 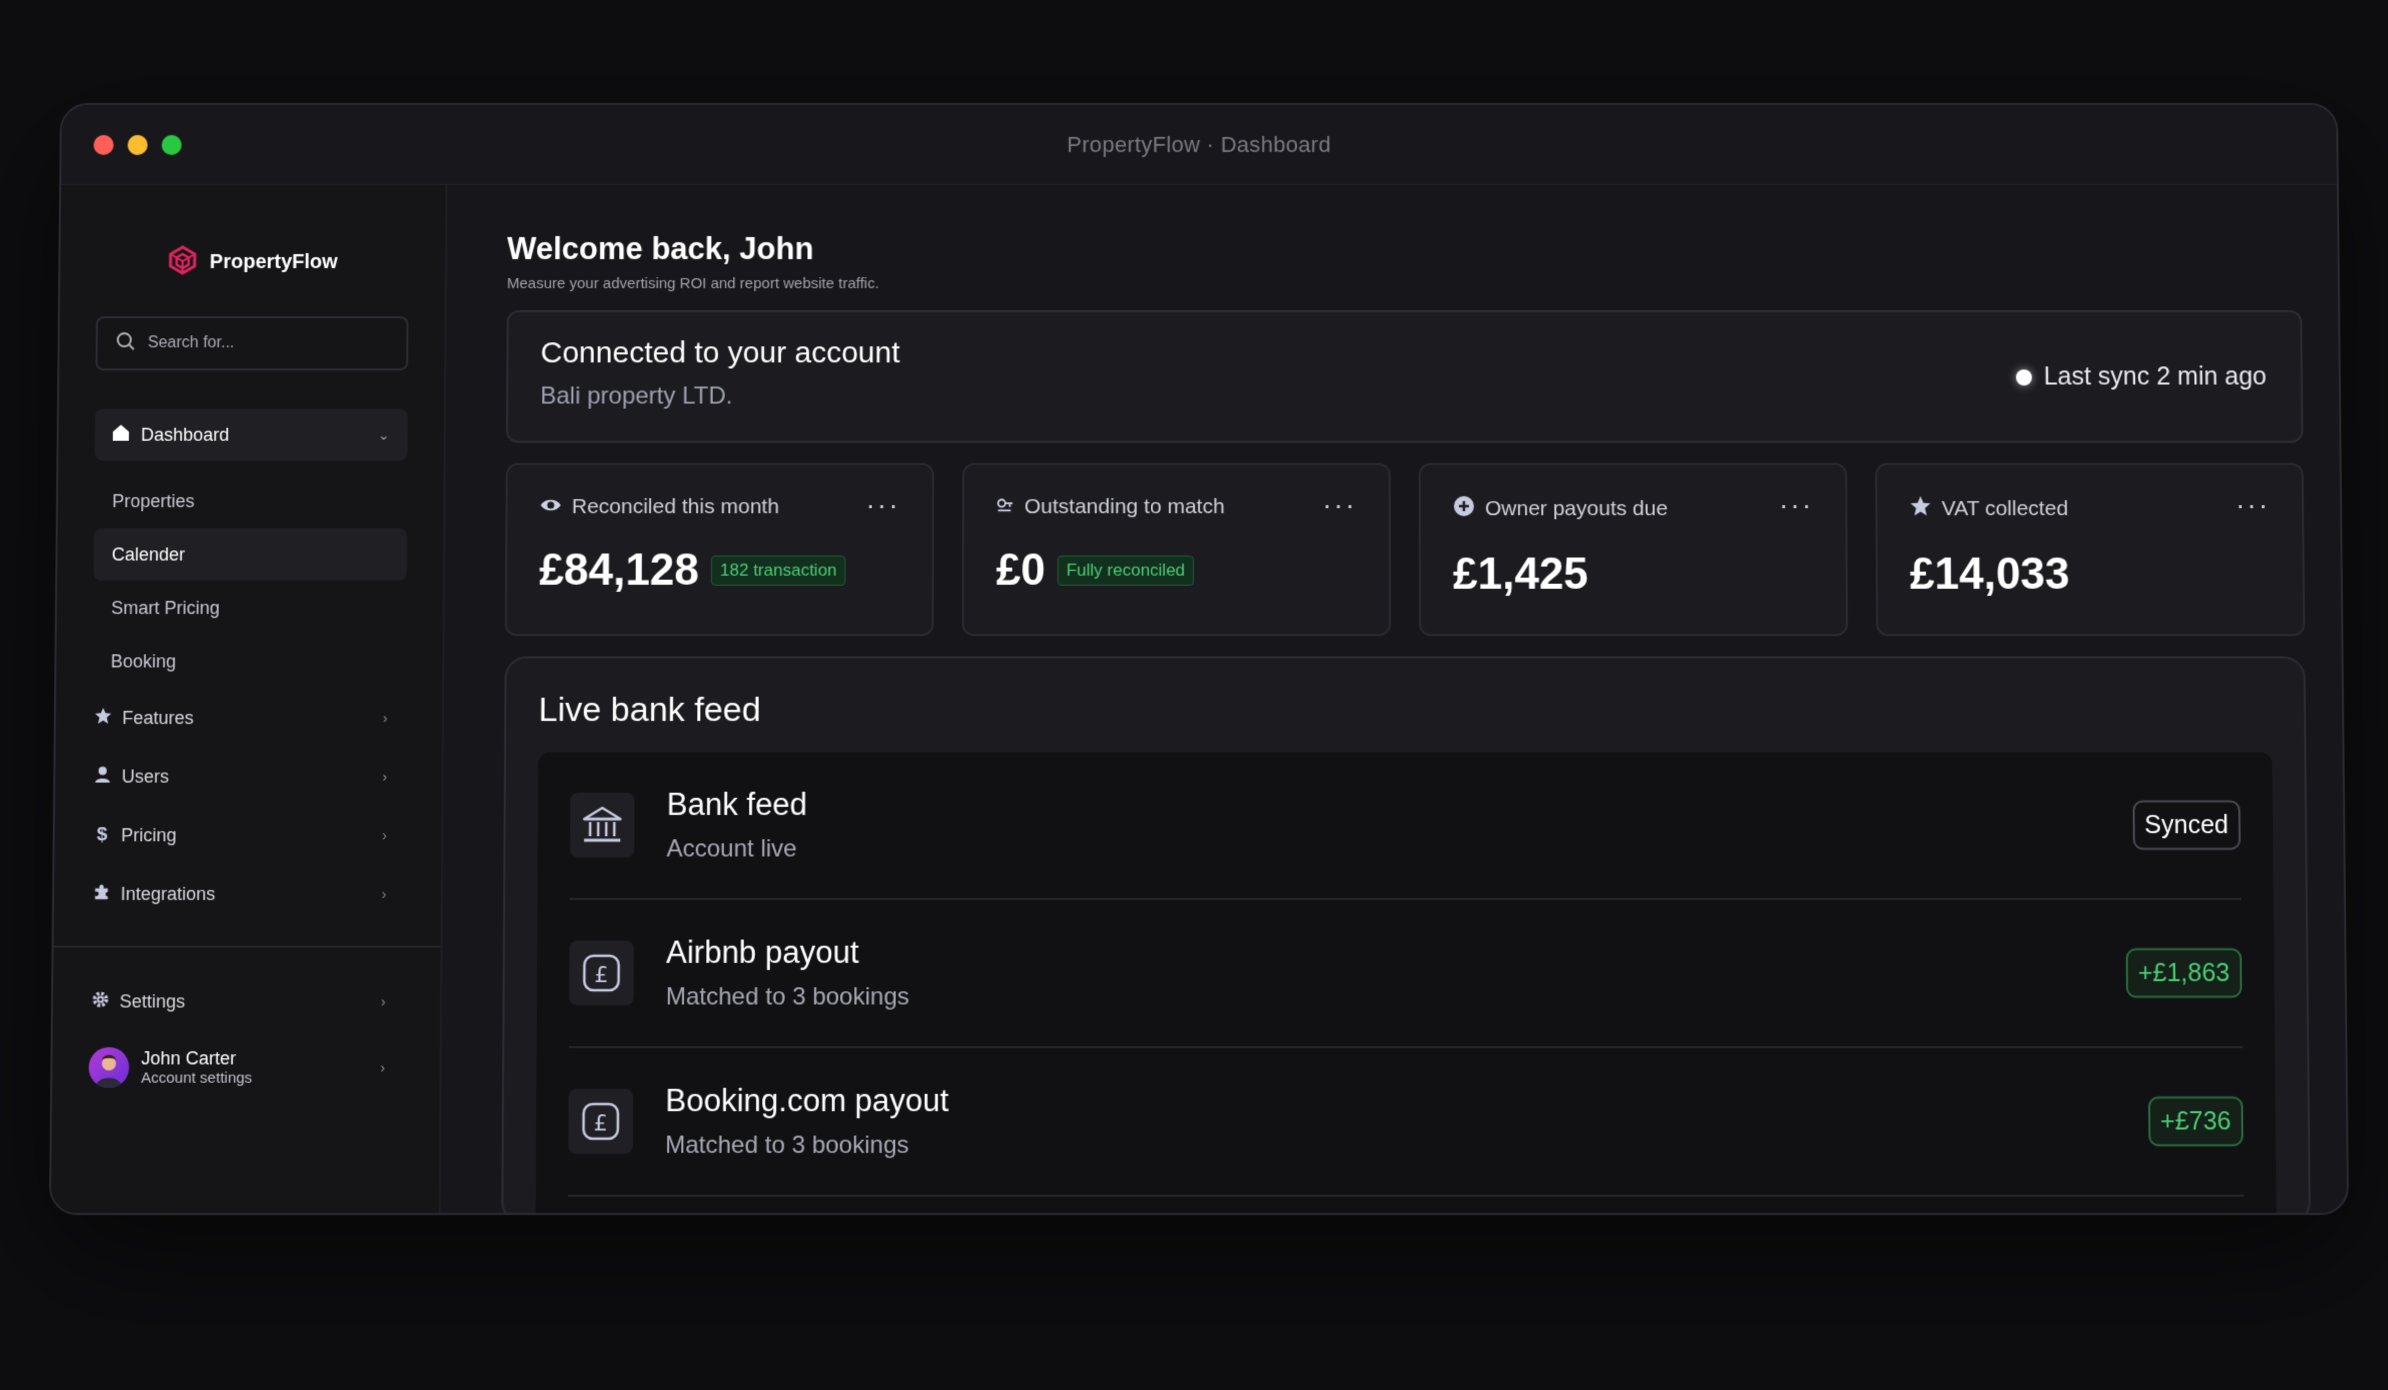 I want to click on sidebar-item-features: Features ›, so click(x=249, y=718).